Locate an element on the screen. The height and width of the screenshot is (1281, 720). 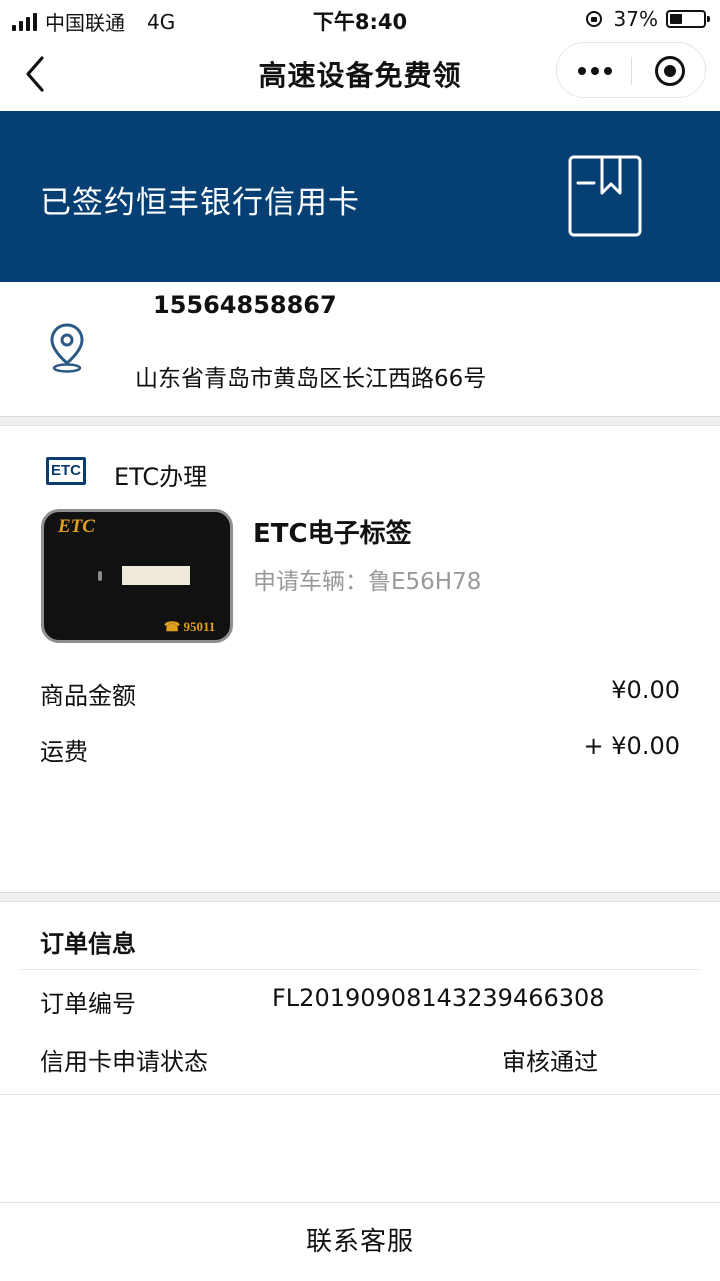
vehicle-info: 申请车辆：鲁E56H78 is located at coordinates (367, 579).